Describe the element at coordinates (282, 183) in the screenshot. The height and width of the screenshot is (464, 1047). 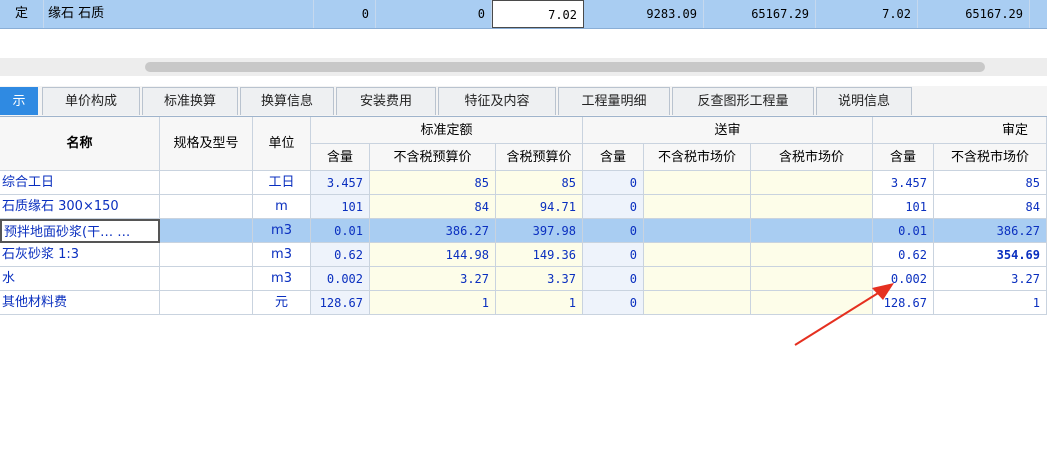
I see `cell-unit: 工日` at that location.